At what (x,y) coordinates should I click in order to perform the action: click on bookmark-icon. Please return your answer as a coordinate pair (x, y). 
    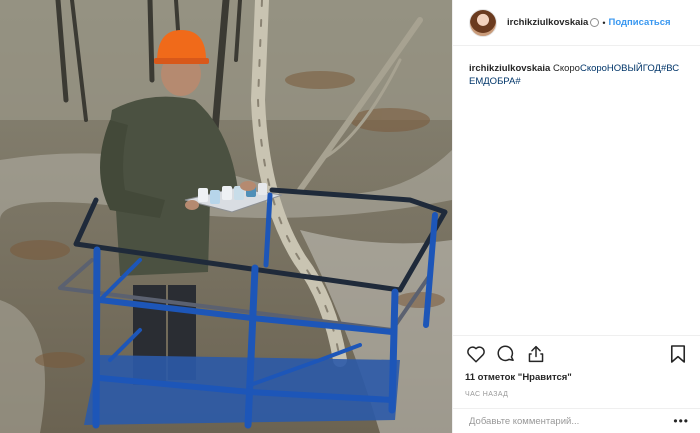
    Looking at the image, I should click on (678, 354).